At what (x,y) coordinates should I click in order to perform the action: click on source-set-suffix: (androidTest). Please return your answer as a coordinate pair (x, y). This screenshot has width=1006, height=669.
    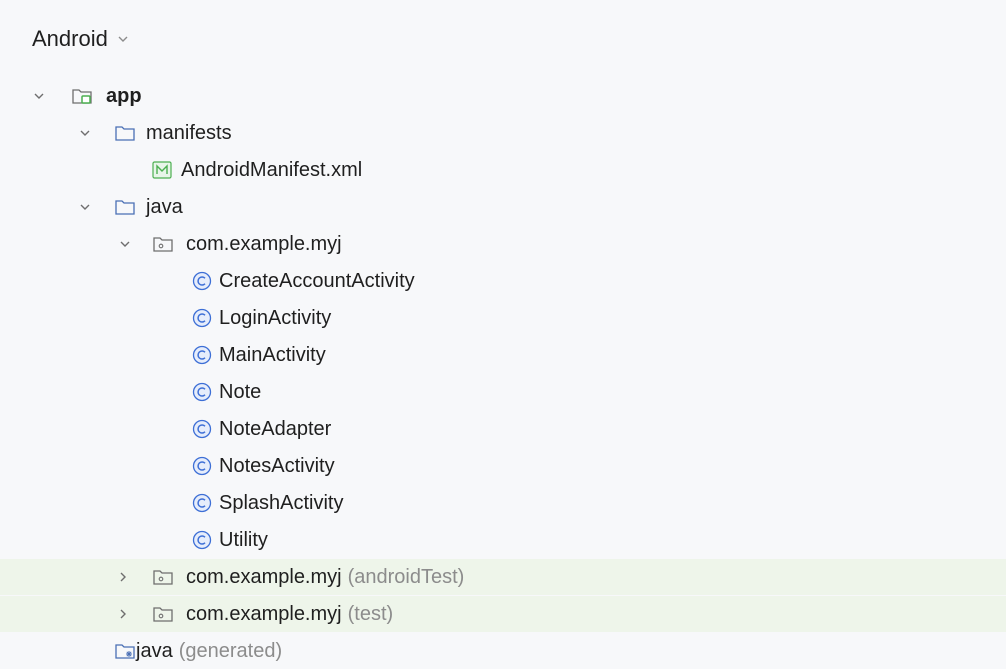
    Looking at the image, I should click on (406, 577).